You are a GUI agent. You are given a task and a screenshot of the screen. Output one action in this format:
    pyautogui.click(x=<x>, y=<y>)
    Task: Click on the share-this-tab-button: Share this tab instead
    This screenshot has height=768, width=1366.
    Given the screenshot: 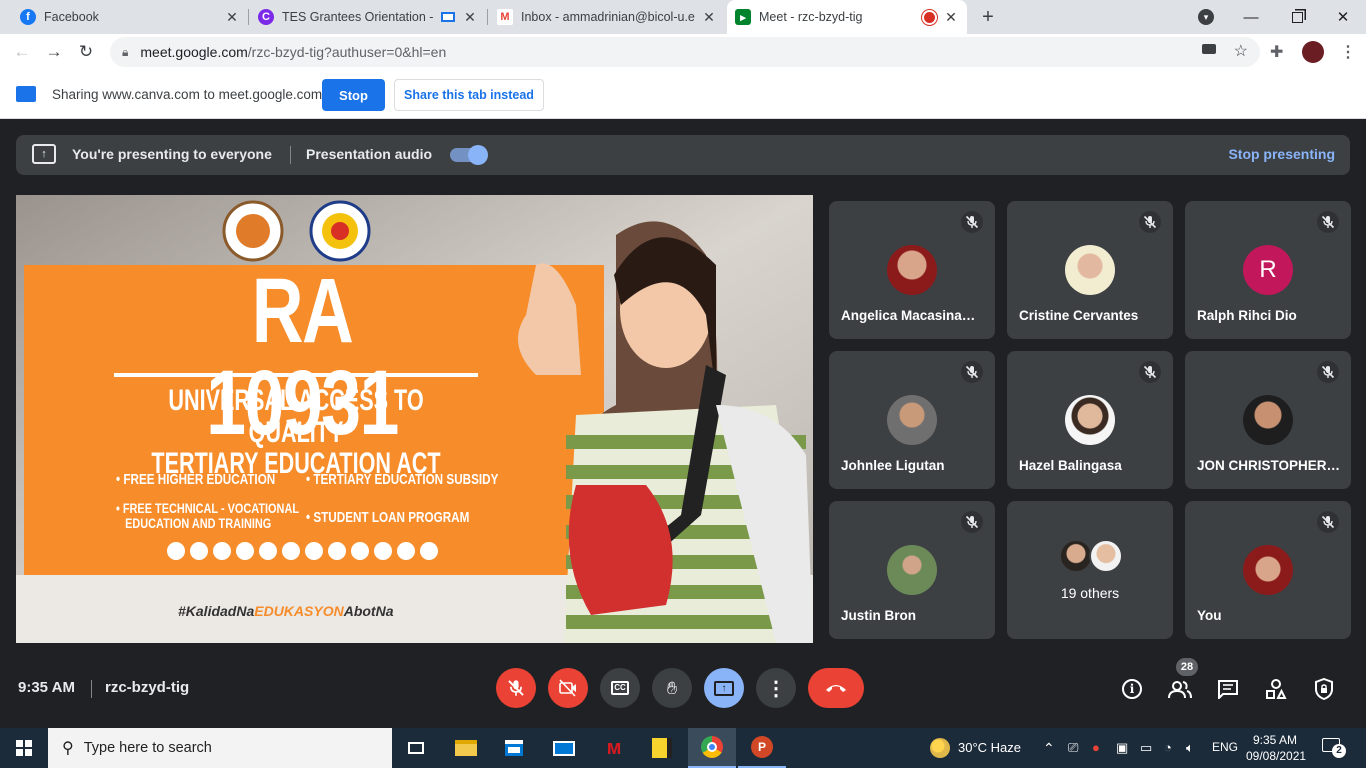 What is the action you would take?
    pyautogui.click(x=469, y=95)
    